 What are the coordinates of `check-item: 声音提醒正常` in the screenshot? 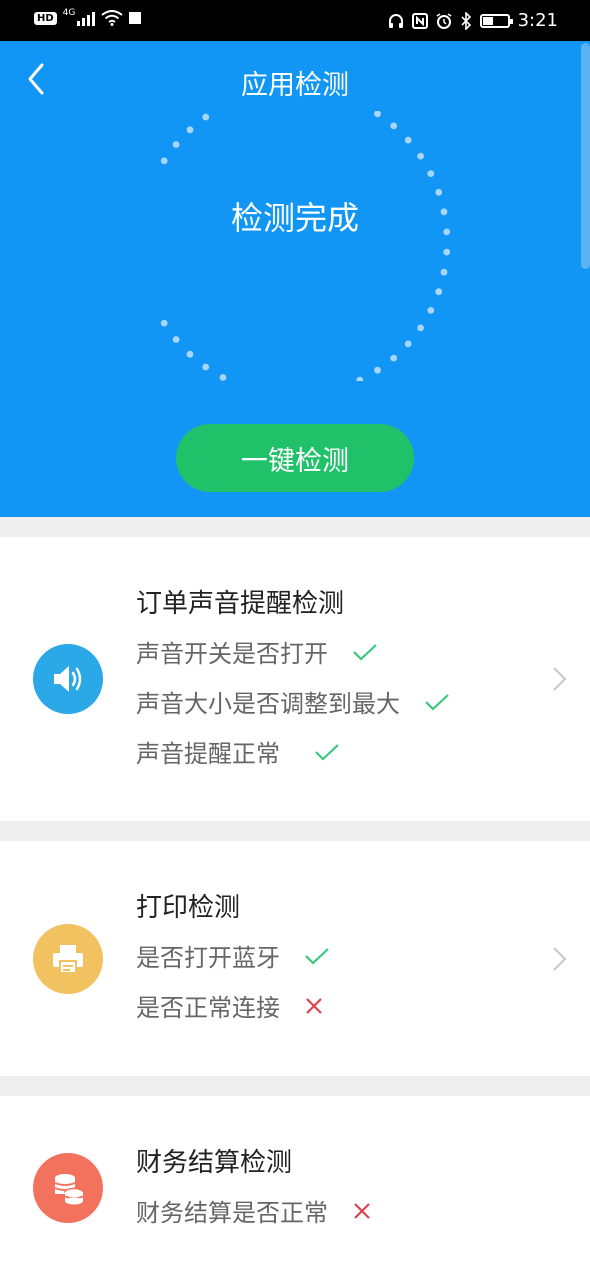 It's located at (238, 751).